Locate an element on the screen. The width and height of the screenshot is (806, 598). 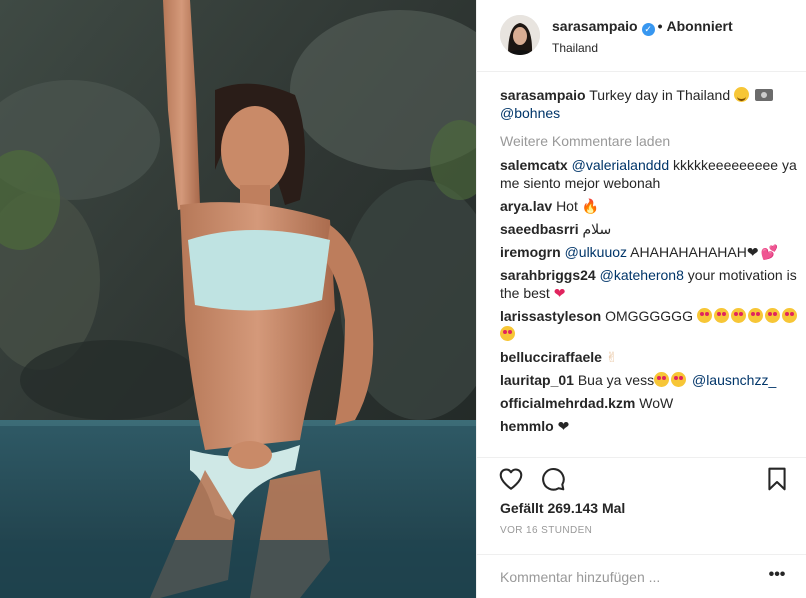
caption-text: Turkey day in Thailand is located at coordinates (660, 95).